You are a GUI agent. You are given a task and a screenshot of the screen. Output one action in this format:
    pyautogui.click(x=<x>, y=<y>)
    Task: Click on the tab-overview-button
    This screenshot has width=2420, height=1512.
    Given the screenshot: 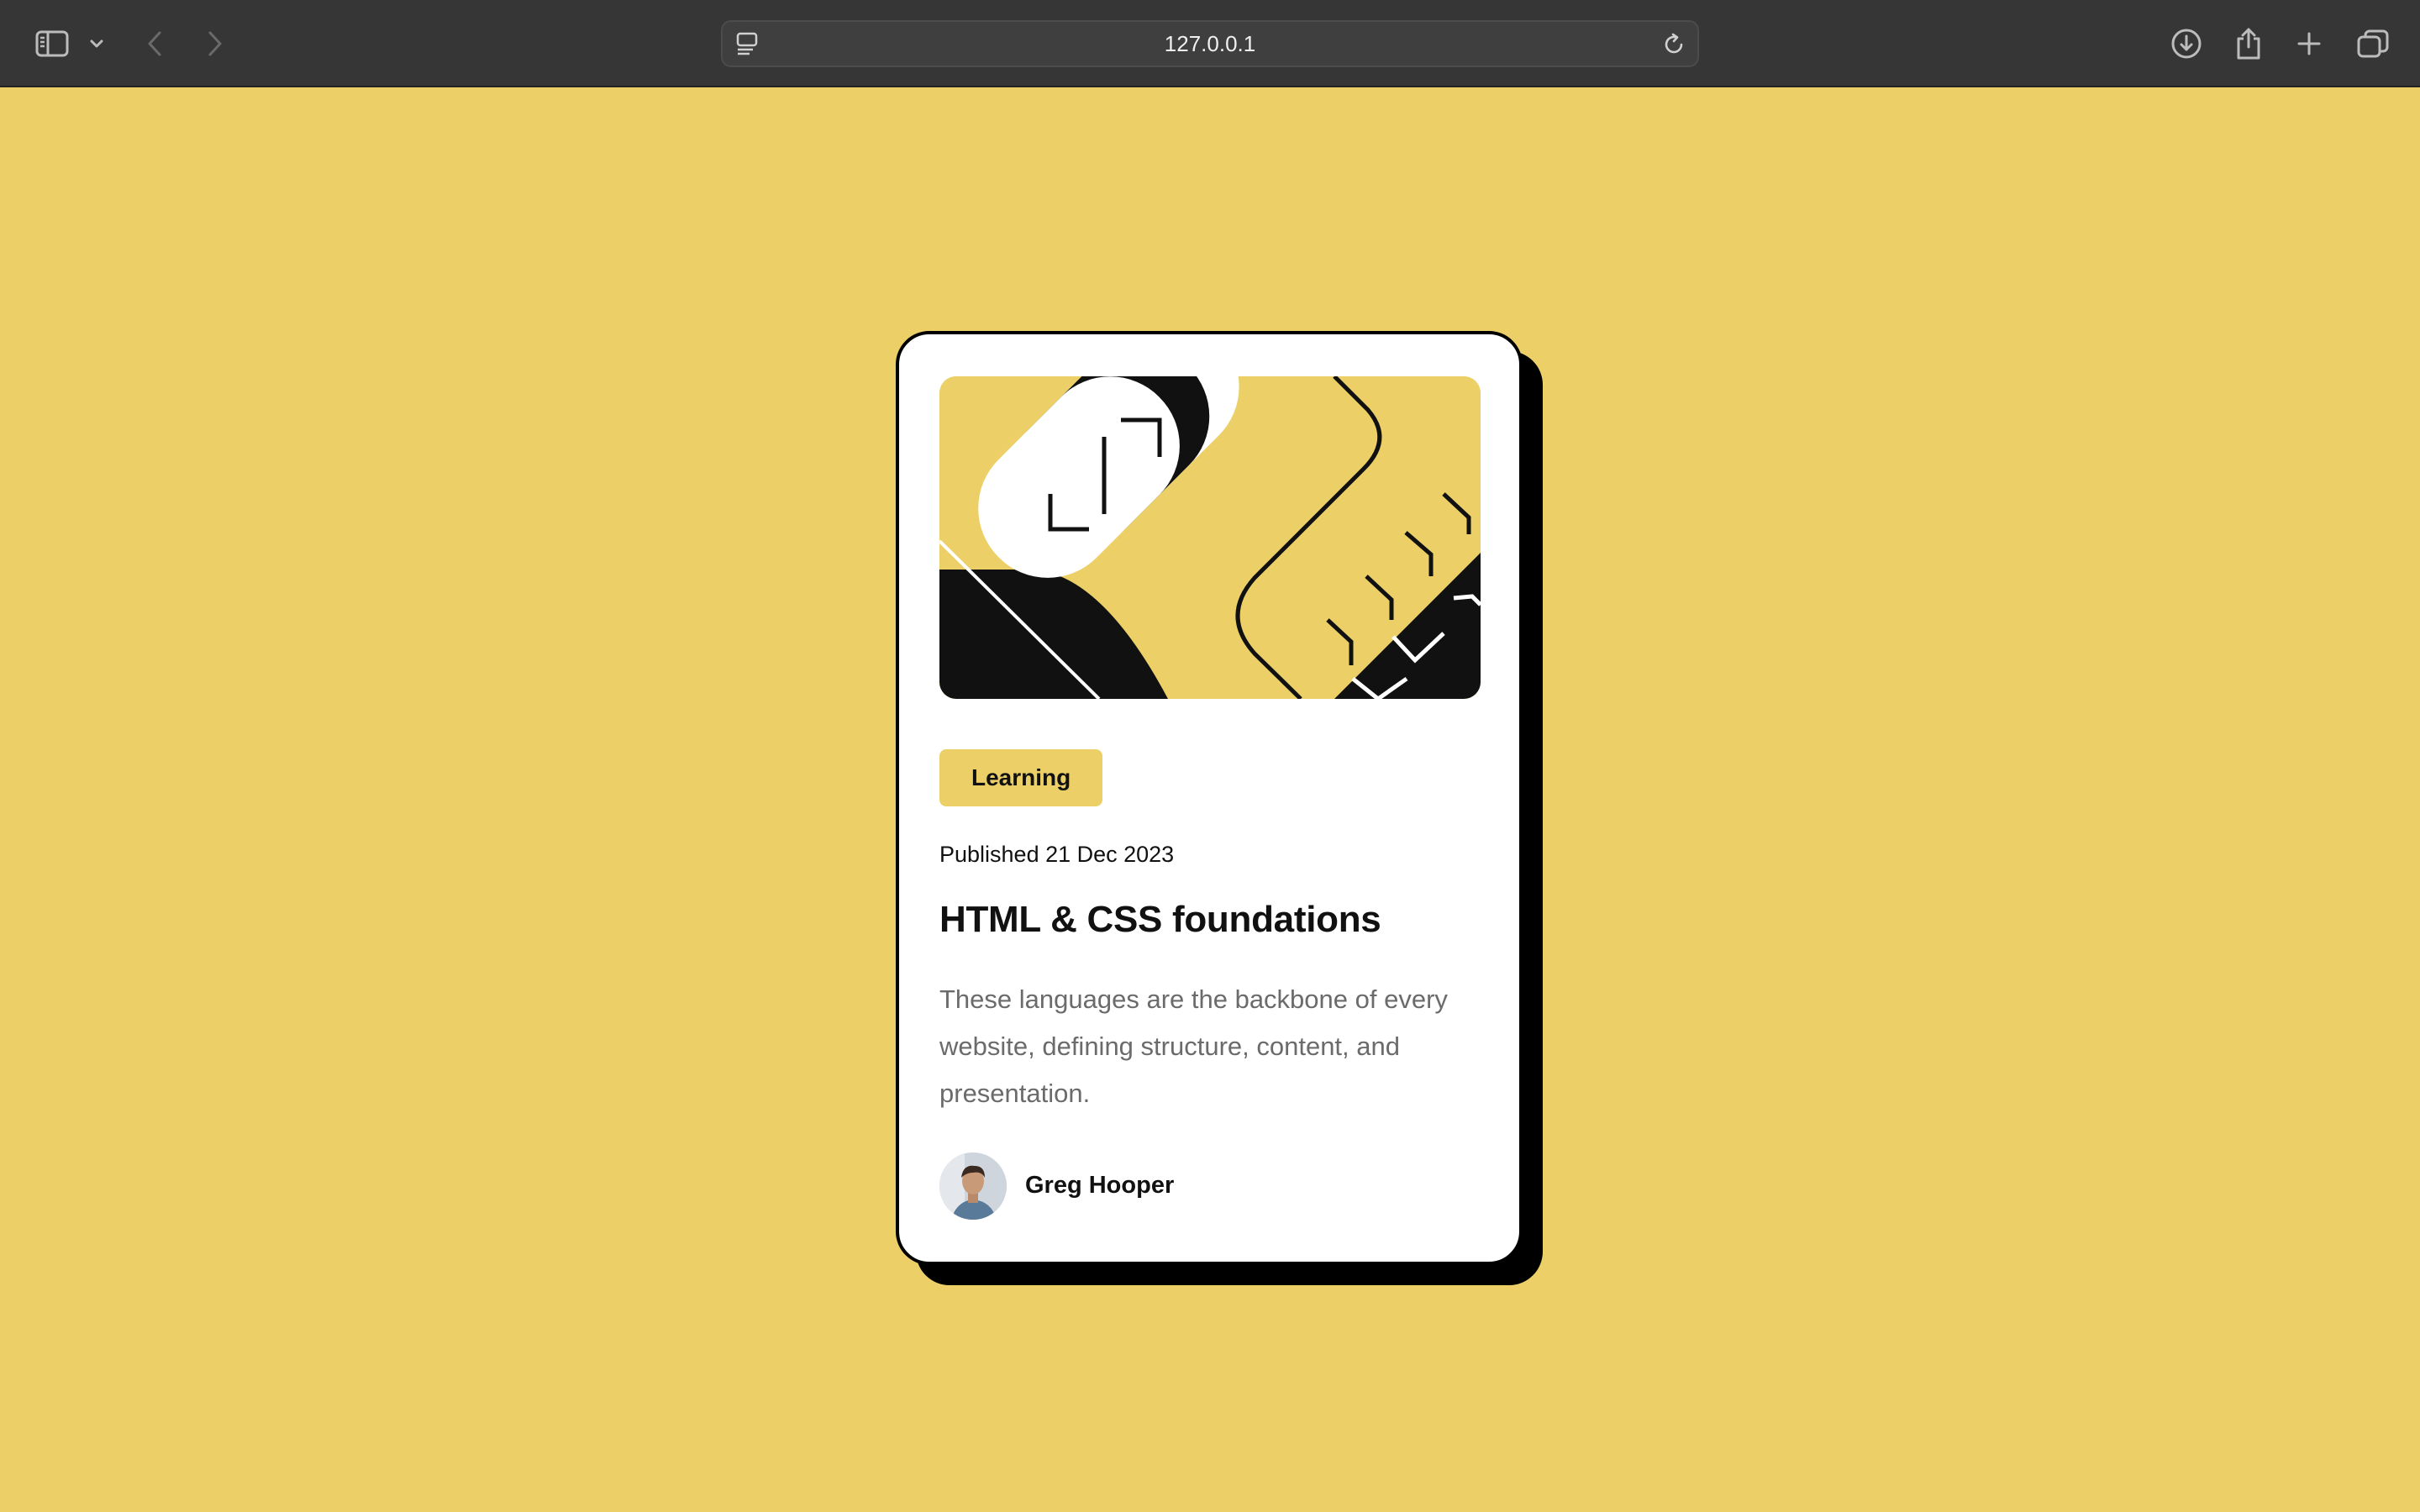 What is the action you would take?
    pyautogui.click(x=2372, y=43)
    